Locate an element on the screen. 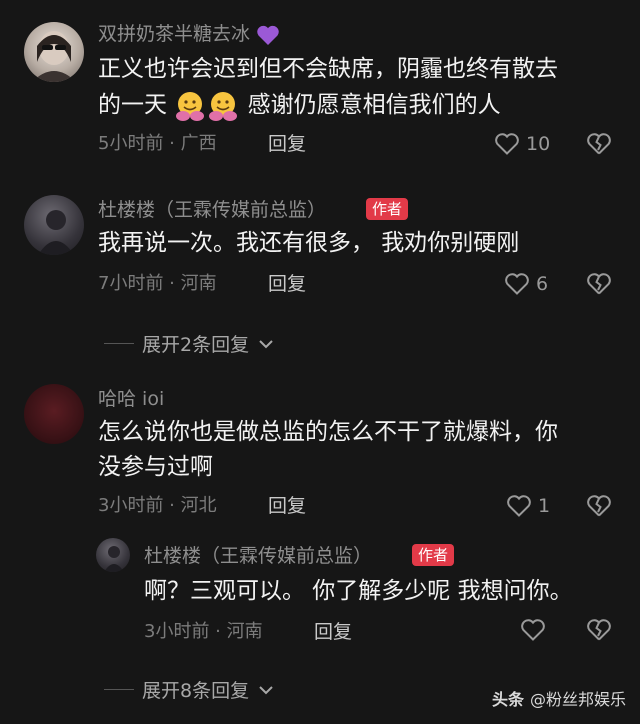 This screenshot has height=724, width=640. comment-text: 啊？三观可以。 你了解多少呢 我想问你。 is located at coordinates (358, 591).